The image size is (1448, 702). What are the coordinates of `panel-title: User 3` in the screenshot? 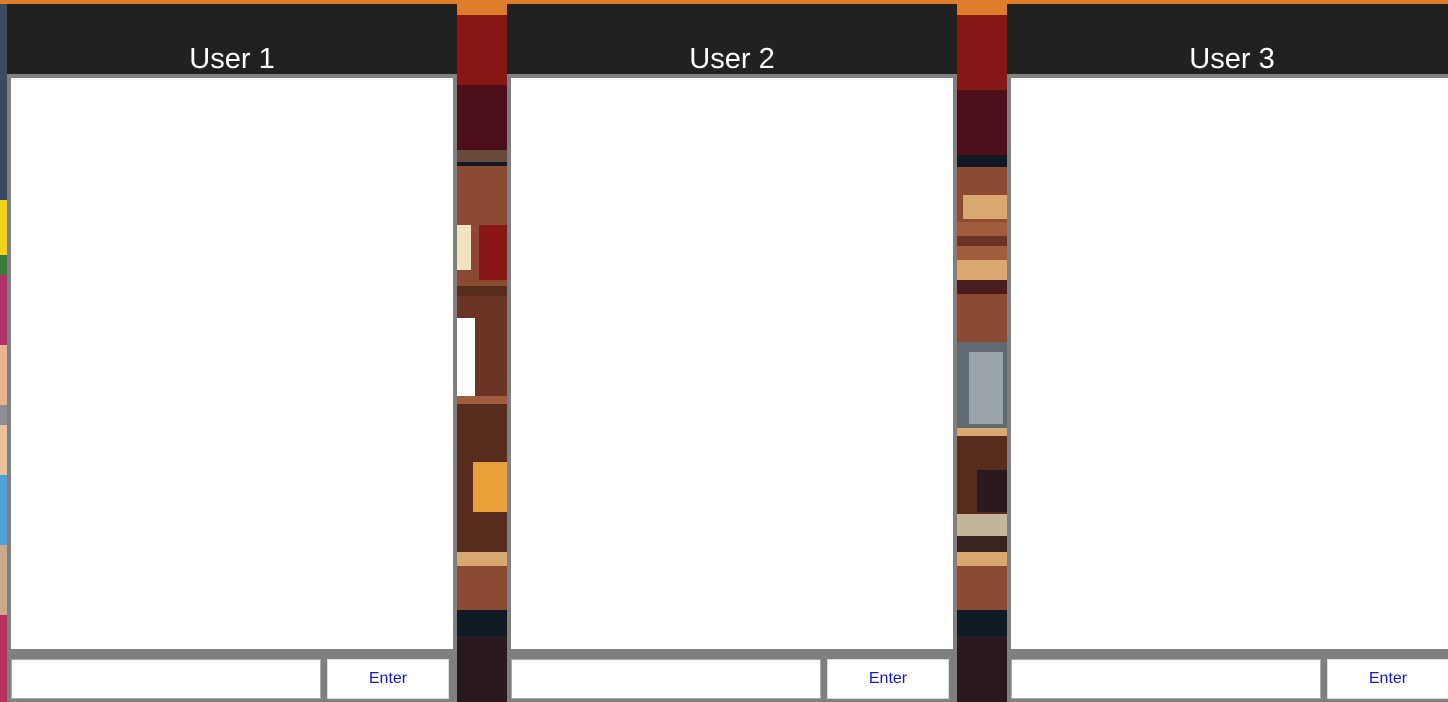 It's located at (1232, 59).